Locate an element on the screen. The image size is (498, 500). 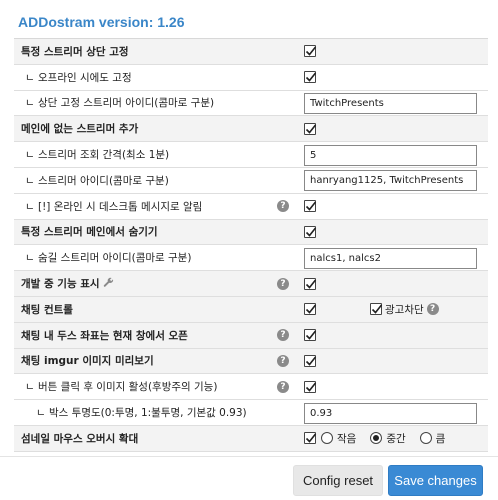
adblock-checkbox is located at coordinates (376, 309).